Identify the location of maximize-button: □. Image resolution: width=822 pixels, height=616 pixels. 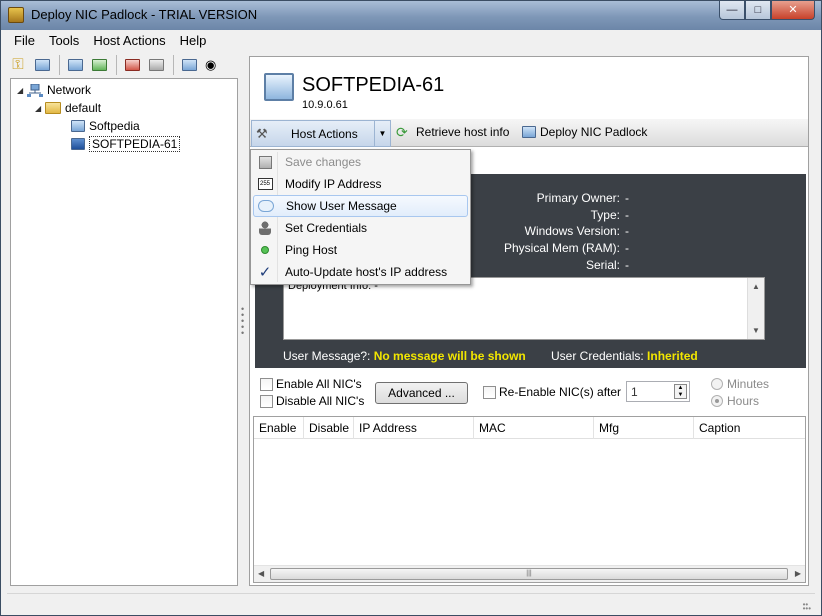
(758, 10).